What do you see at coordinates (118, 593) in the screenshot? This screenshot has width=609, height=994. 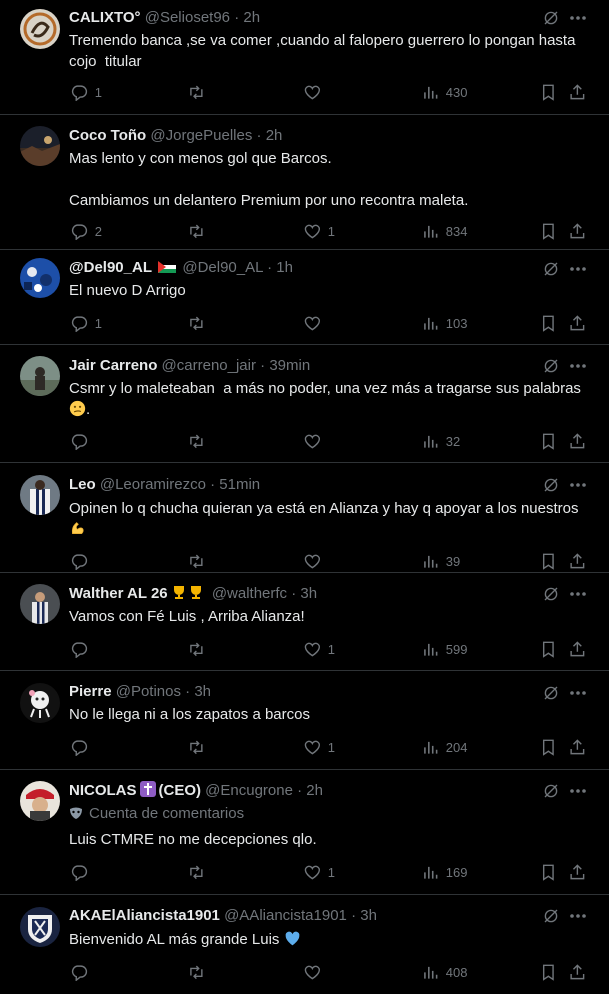 I see `display-name: Walther AL 26` at bounding box center [118, 593].